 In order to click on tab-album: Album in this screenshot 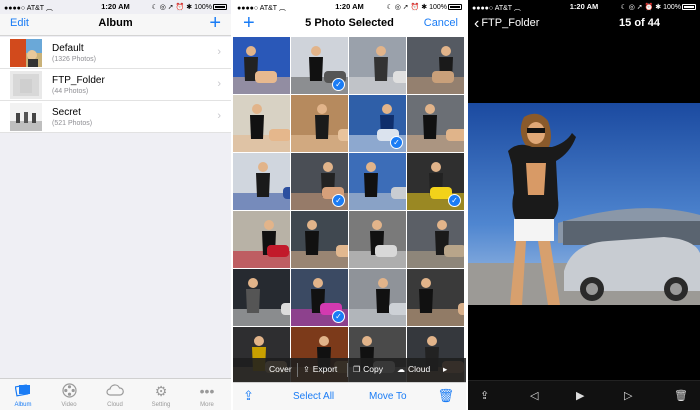, I will do `click(23, 395)`.